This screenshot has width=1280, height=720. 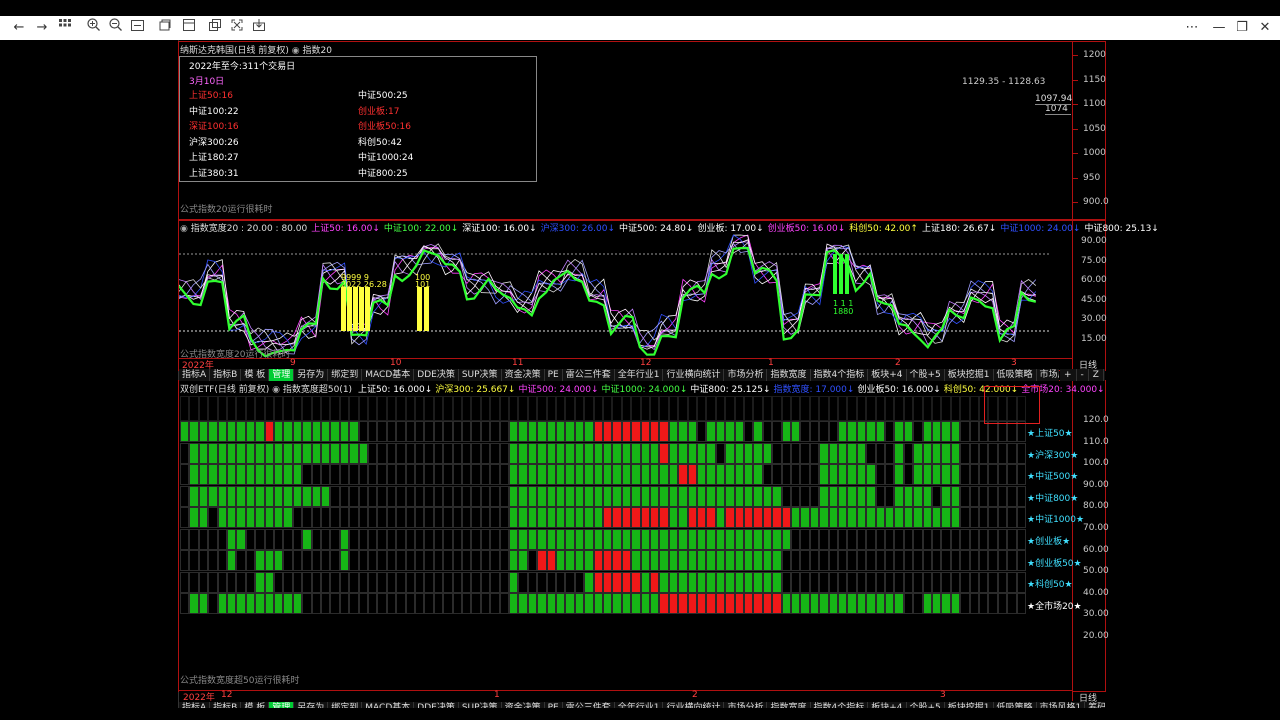 What do you see at coordinates (1095, 705) in the screenshot?
I see `tab-筹码黄金: 筹码黄金` at bounding box center [1095, 705].